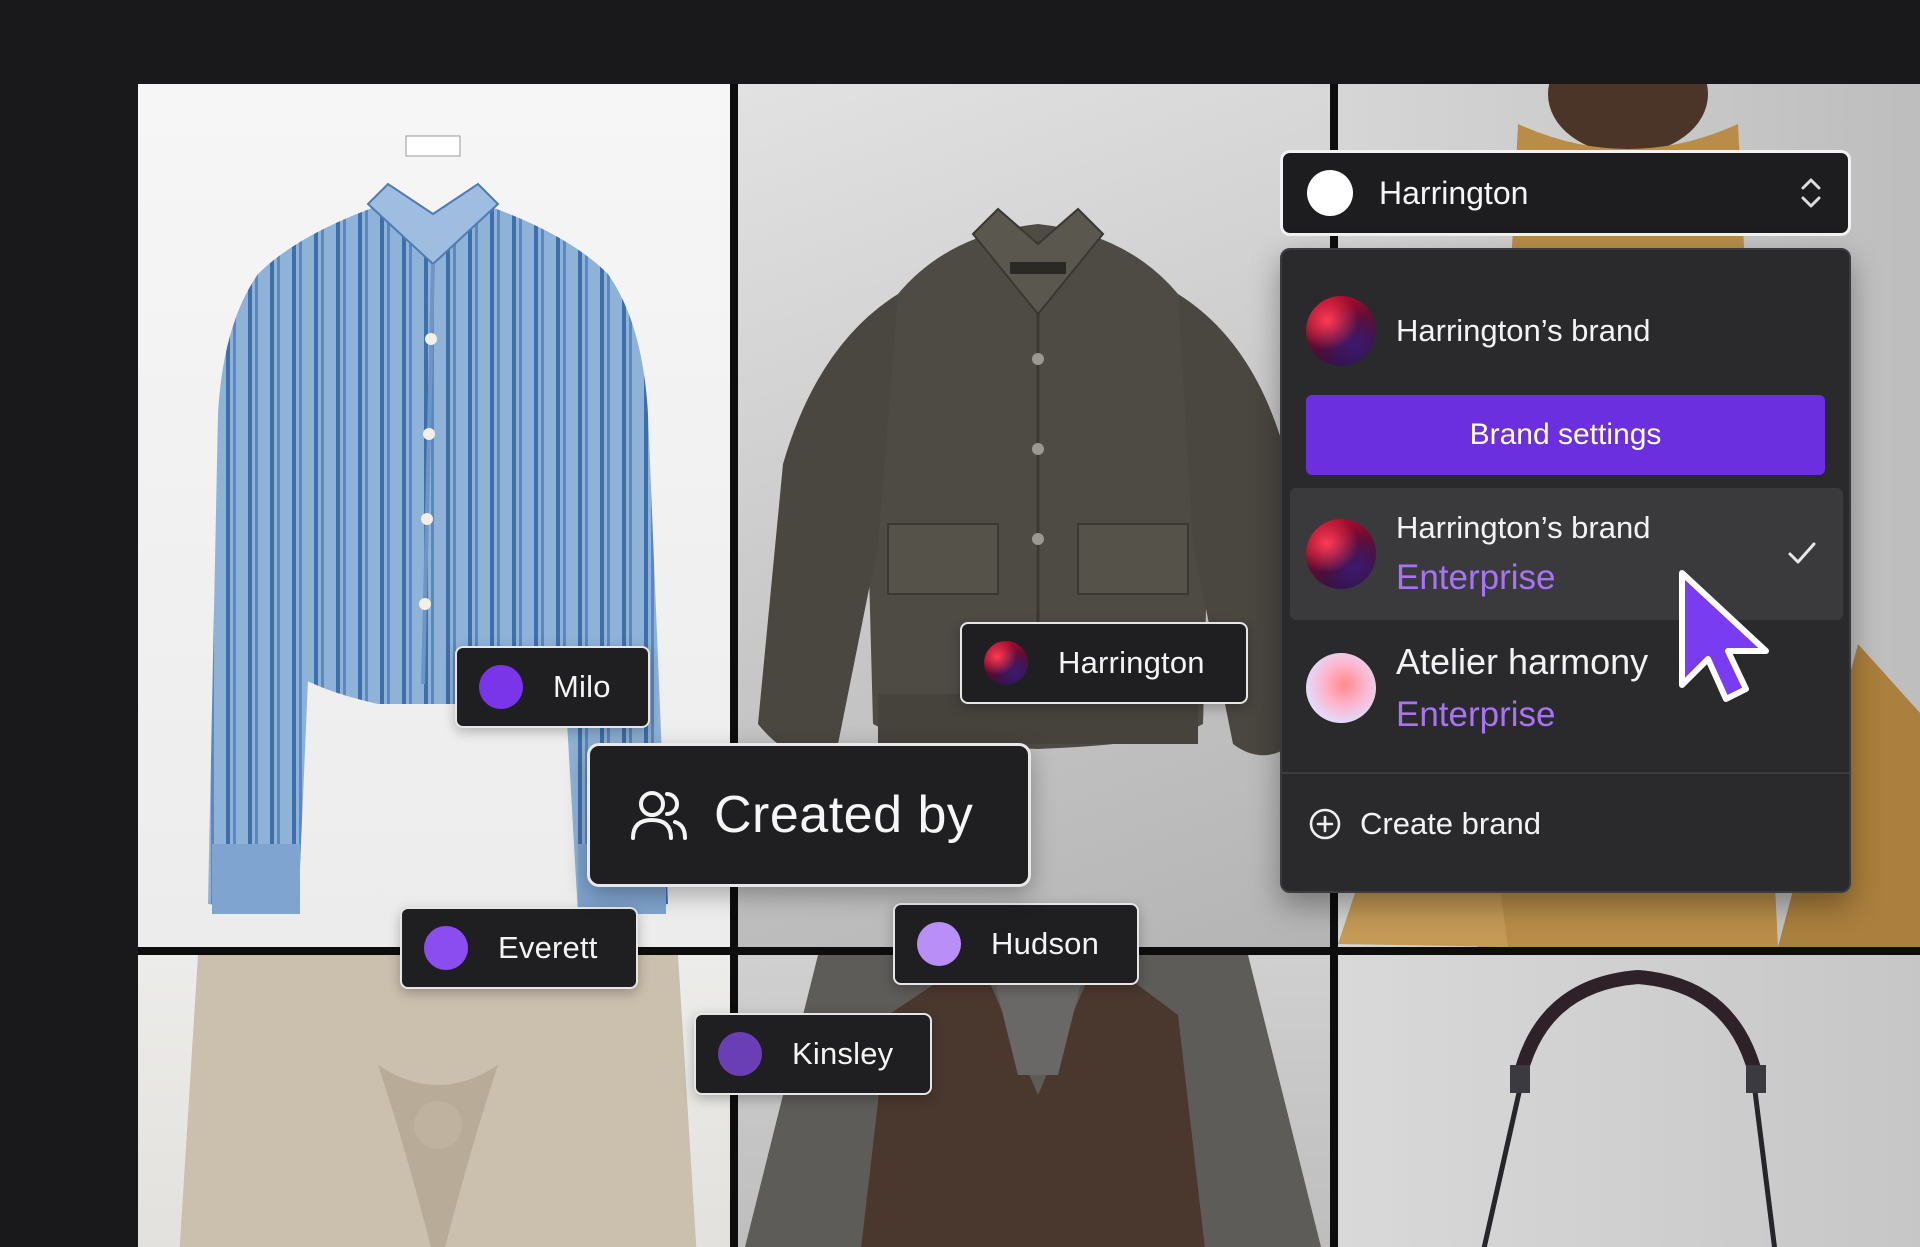  I want to click on brand-option-name: Harrington’s brand, so click(1523, 527).